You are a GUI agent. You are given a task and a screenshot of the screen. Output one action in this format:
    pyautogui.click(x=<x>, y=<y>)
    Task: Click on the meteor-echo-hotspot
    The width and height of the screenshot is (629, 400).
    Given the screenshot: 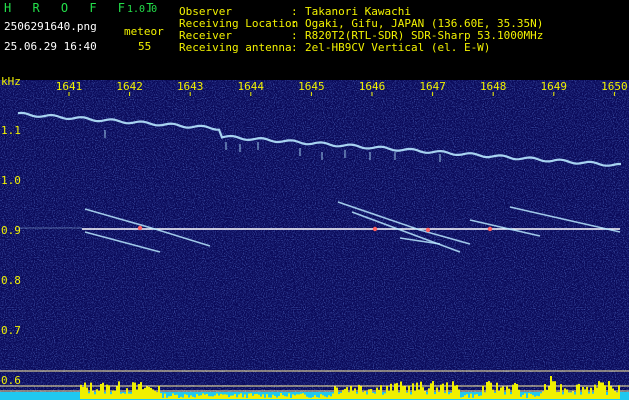 What is the action you would take?
    pyautogui.click(x=140, y=228)
    